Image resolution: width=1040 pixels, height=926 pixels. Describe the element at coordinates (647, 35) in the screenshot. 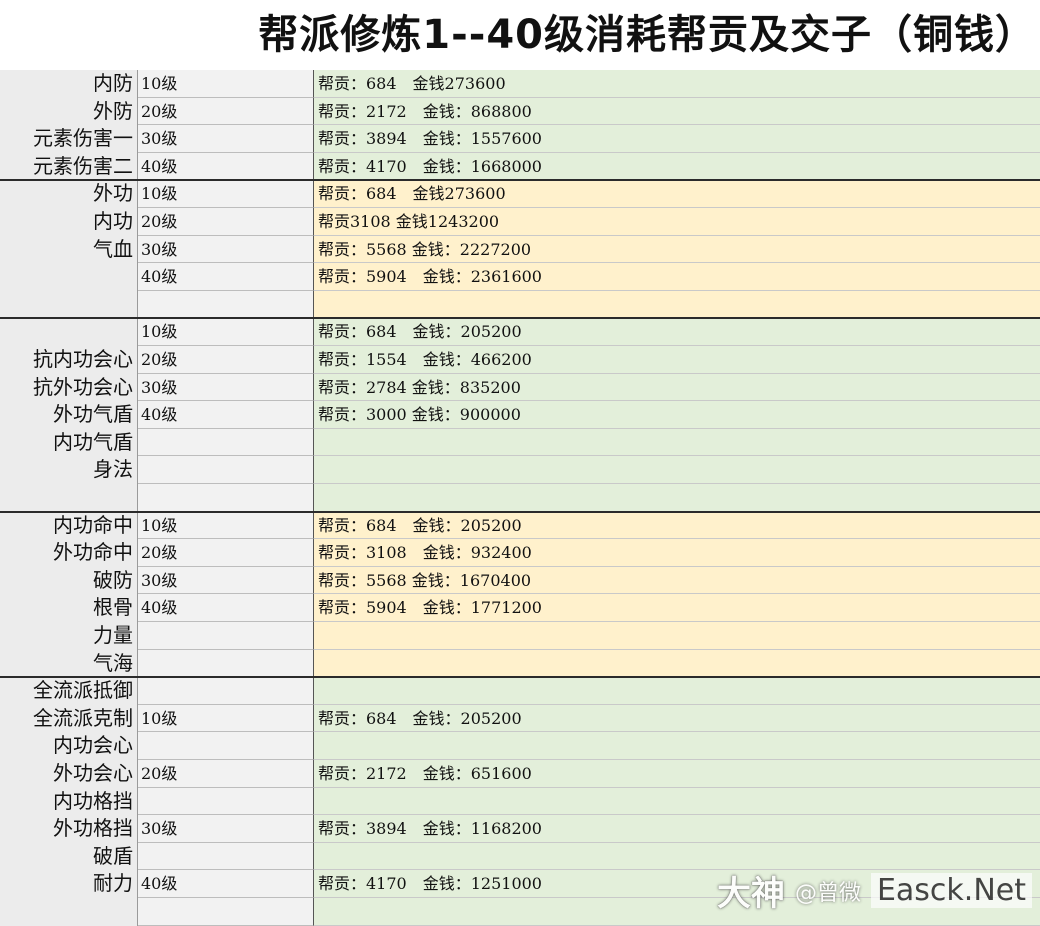

I see `page-title: 帮派修炼1--40级消耗帮贡及交子（铜钱）` at that location.